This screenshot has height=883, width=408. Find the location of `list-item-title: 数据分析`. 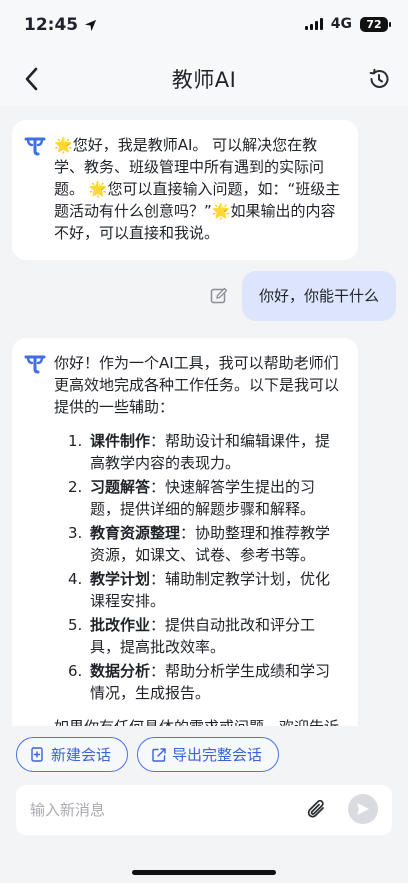

list-item-title: 数据分析 is located at coordinates (120, 671).